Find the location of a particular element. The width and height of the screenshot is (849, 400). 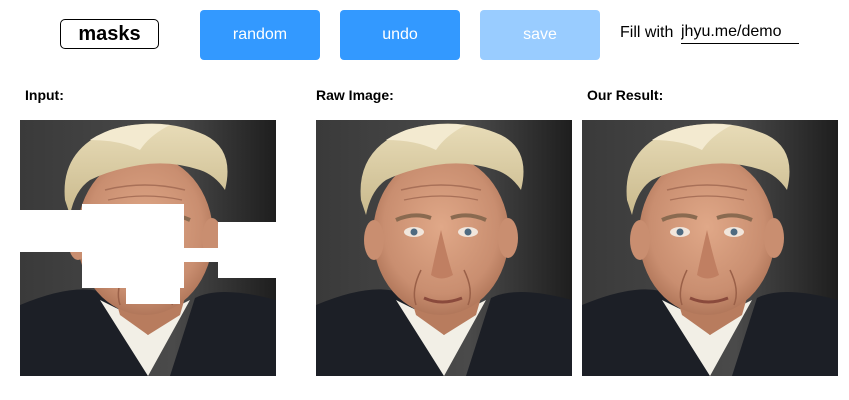

raw-image-label: Raw Image: is located at coordinates (355, 95).